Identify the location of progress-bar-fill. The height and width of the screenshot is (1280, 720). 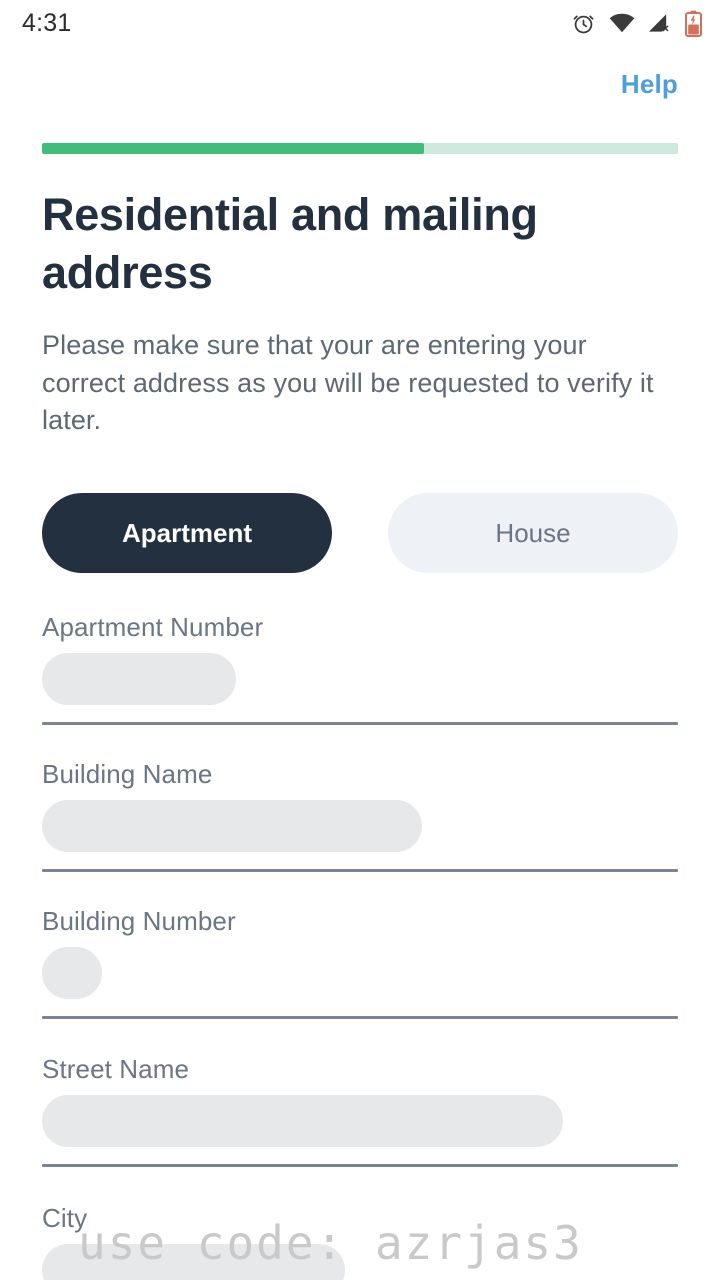
(233, 148).